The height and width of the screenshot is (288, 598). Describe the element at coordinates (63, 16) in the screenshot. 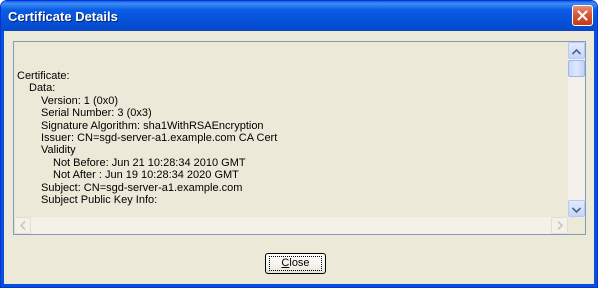

I see `window-title: Certificate Details` at that location.